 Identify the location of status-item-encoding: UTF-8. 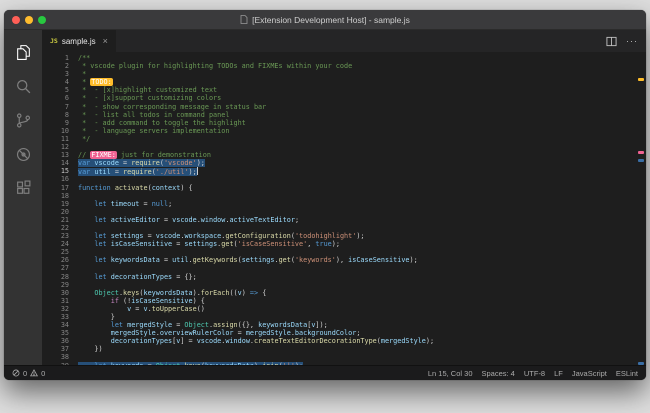
(534, 373).